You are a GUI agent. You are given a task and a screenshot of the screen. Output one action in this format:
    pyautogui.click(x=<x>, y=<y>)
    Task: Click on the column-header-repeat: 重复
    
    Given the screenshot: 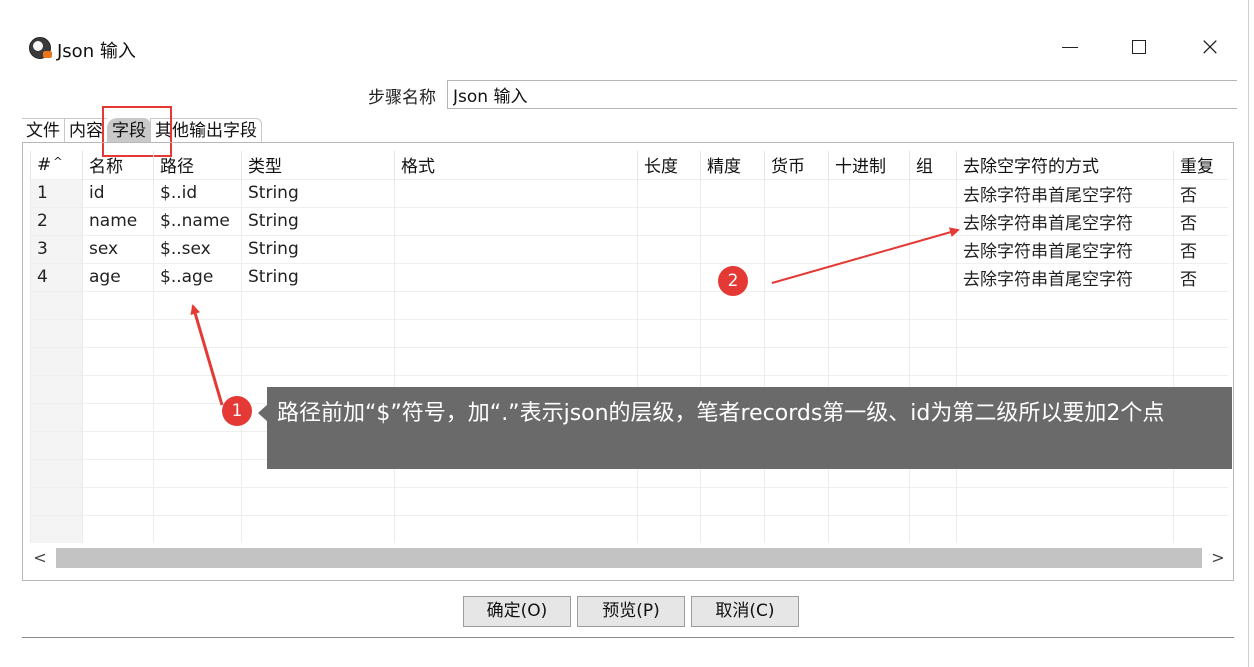 What is the action you would take?
    pyautogui.click(x=1200, y=165)
    